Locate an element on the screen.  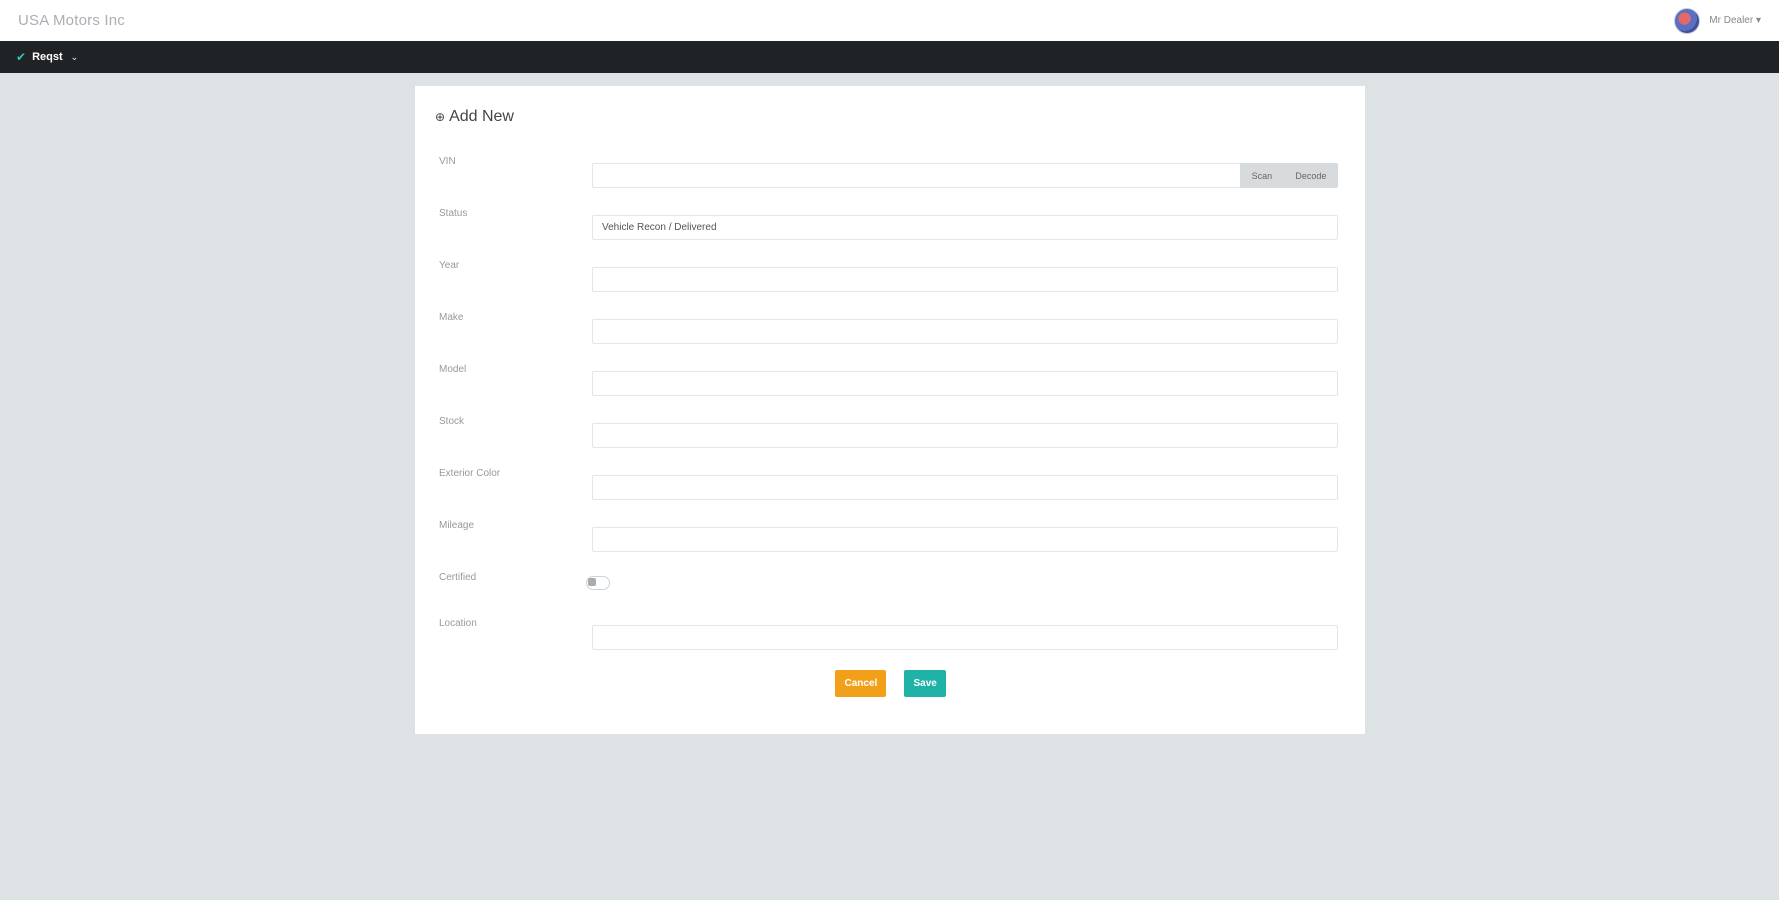
toggle-knob is located at coordinates (592, 582).